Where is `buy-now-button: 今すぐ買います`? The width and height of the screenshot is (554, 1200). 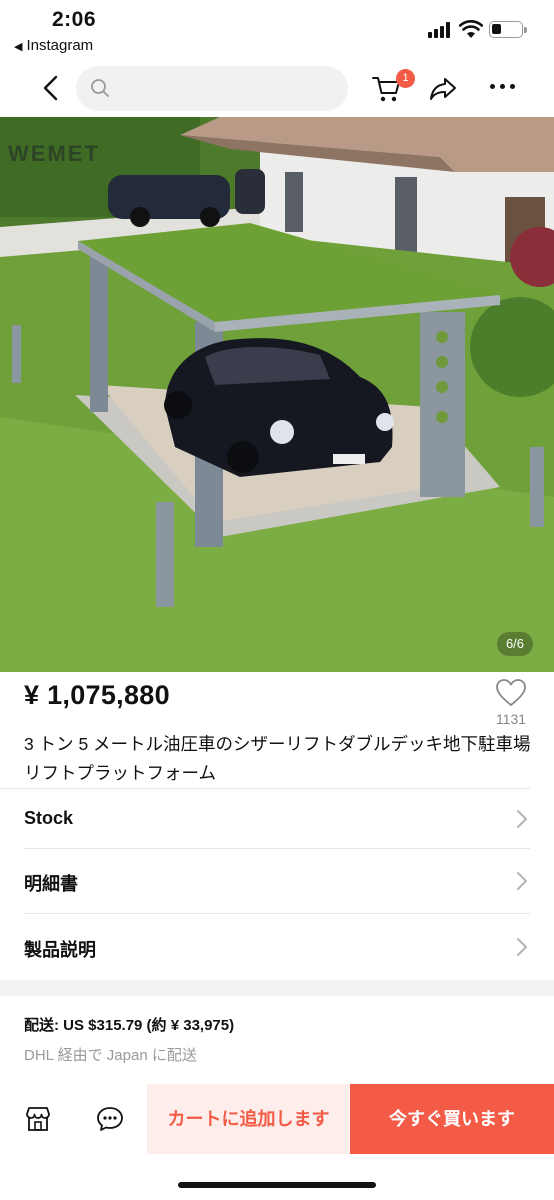 buy-now-button: 今すぐ買います is located at coordinates (452, 1119).